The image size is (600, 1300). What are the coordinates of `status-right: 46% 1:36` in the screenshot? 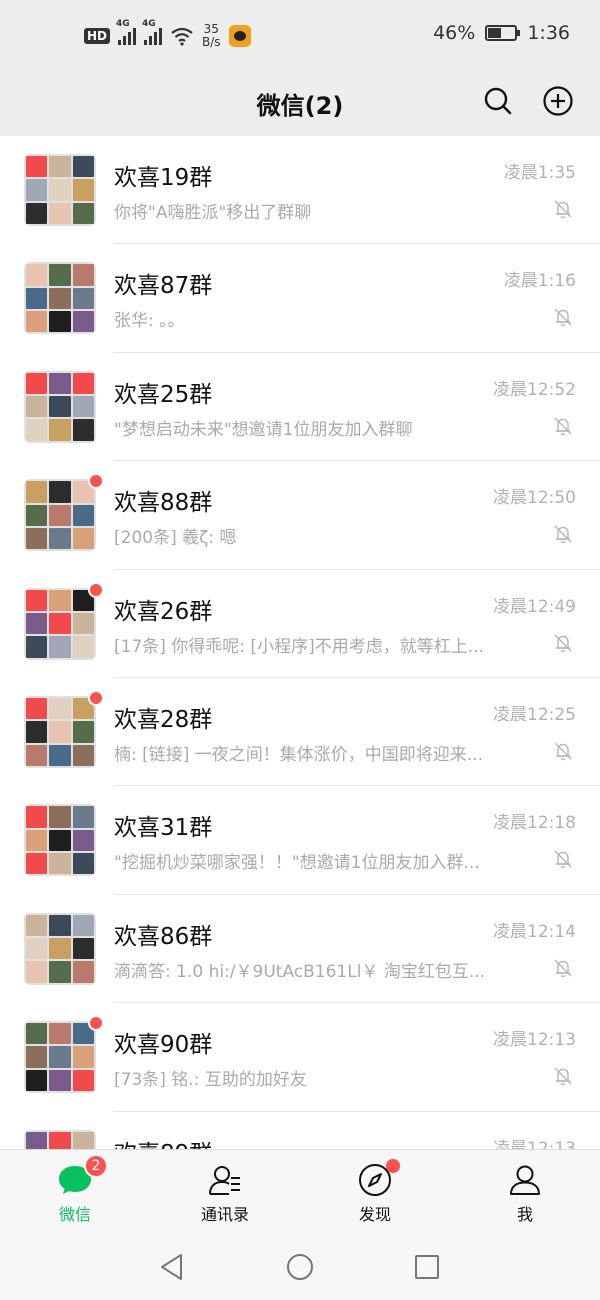 It's located at (501, 33).